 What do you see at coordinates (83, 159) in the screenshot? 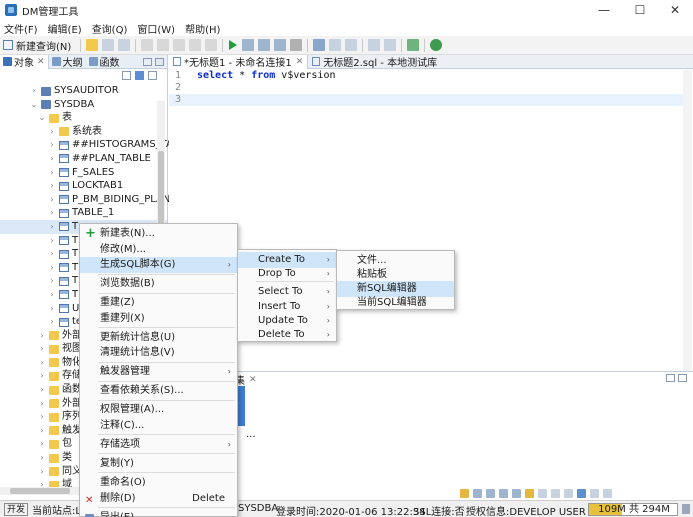
I see `tree-item: › ##PLAN_TABLE` at bounding box center [83, 159].